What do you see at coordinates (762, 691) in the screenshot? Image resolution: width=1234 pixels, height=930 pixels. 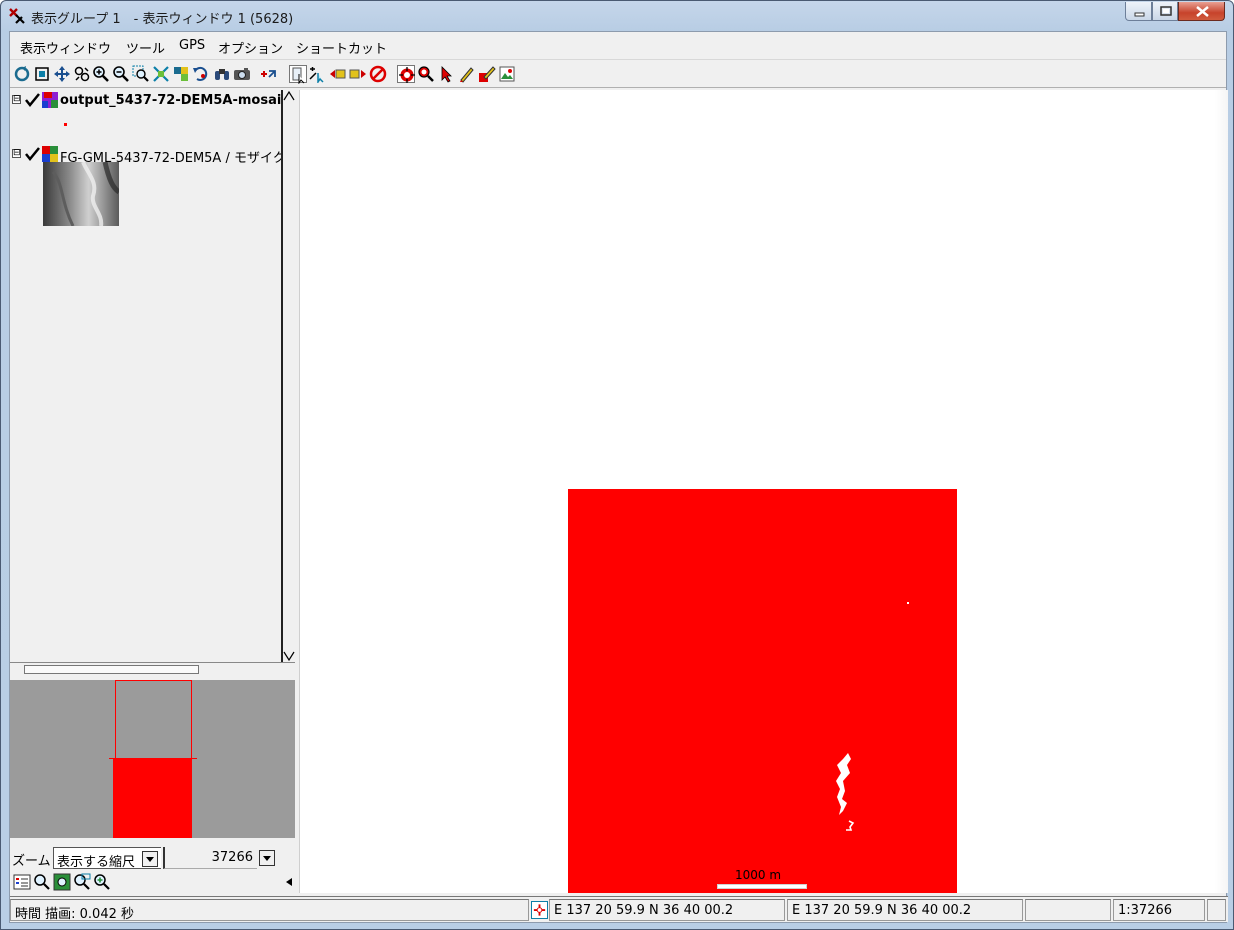 I see `raster-layer-output` at bounding box center [762, 691].